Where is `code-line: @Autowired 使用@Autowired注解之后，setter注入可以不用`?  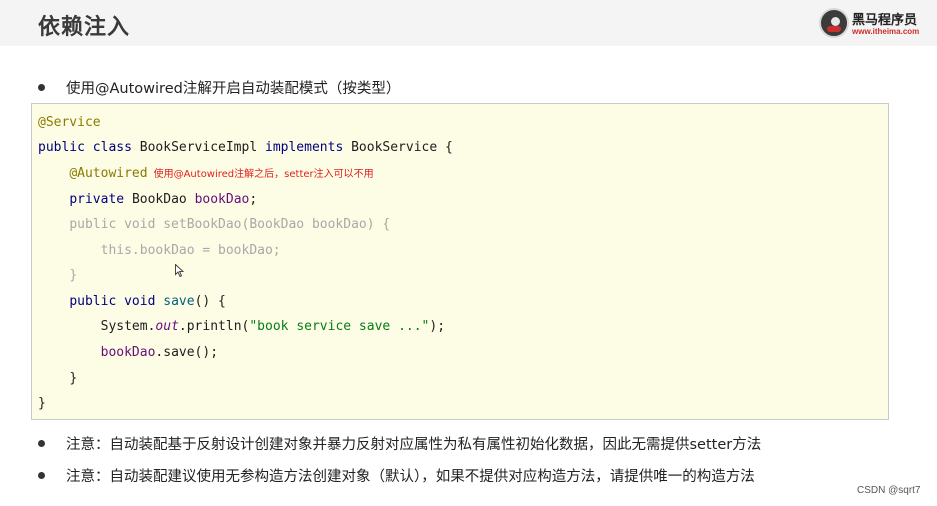
code-line: @Autowired 使用@Autowired注解之后，setter注入可以不用 is located at coordinates (221, 173).